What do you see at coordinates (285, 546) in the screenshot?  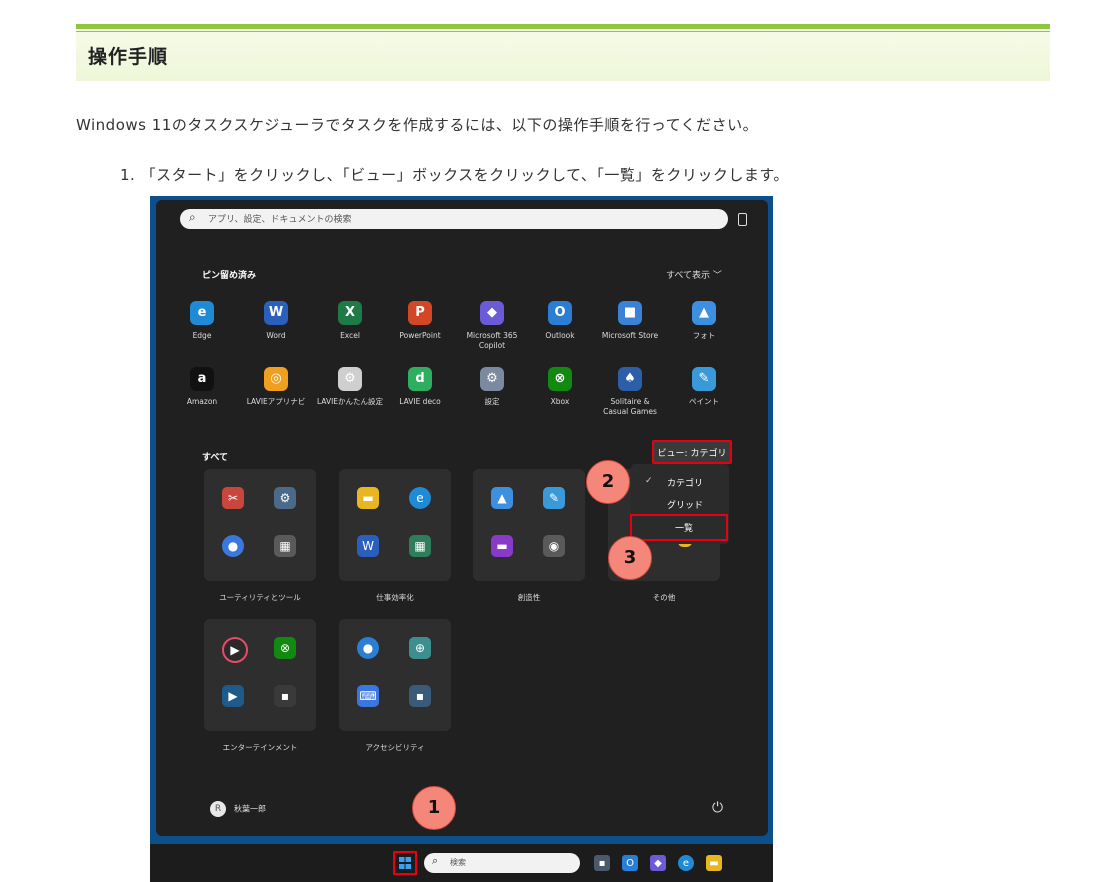 I see `widgets-icon: ▦` at bounding box center [285, 546].